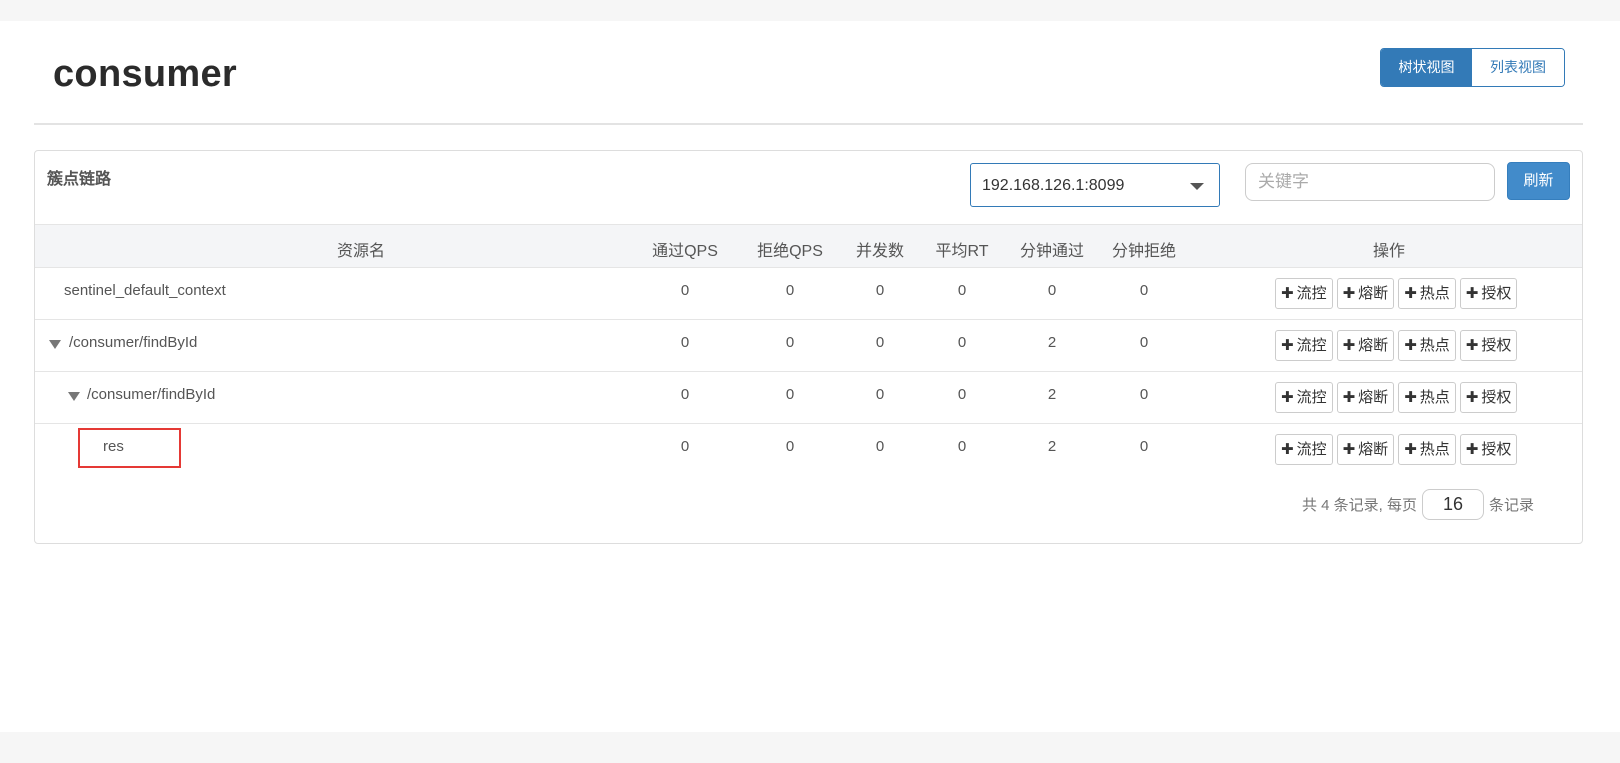 This screenshot has height=763, width=1620. Describe the element at coordinates (79, 179) in the screenshot. I see `panel-title: 簇点链路` at that location.